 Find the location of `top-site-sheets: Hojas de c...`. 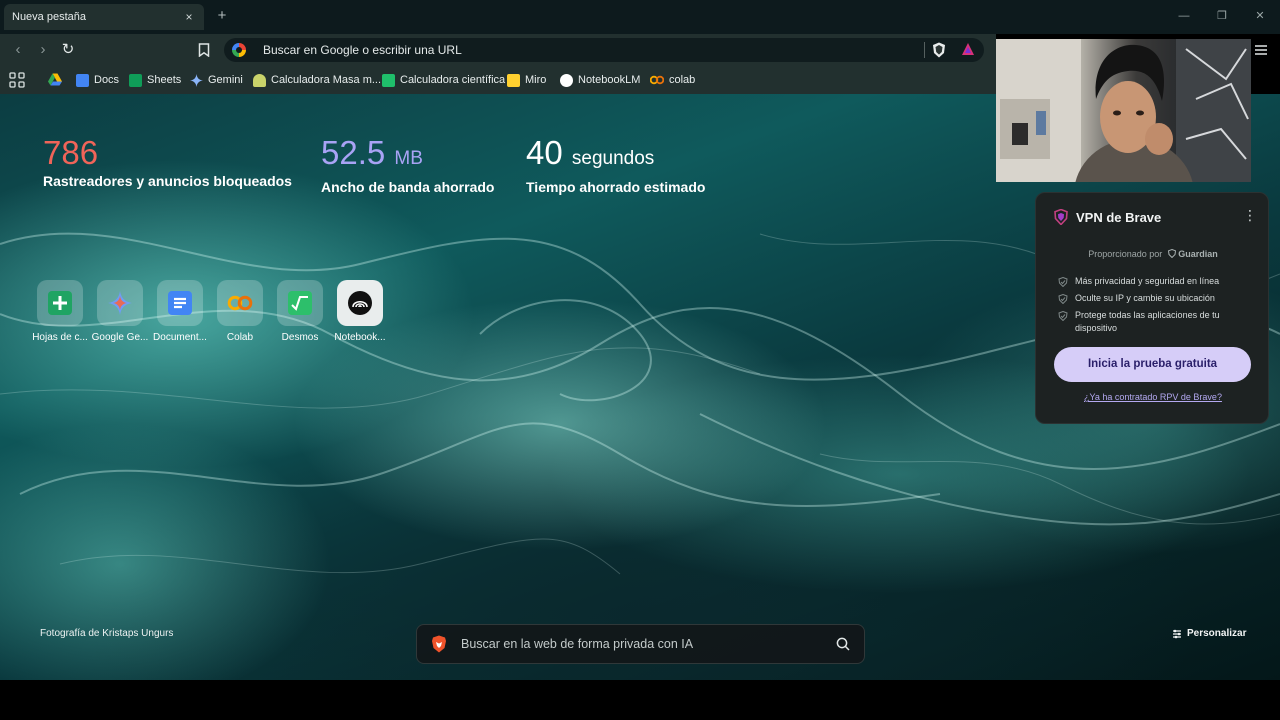

top-site-sheets: Hojas de c... is located at coordinates (60, 311).